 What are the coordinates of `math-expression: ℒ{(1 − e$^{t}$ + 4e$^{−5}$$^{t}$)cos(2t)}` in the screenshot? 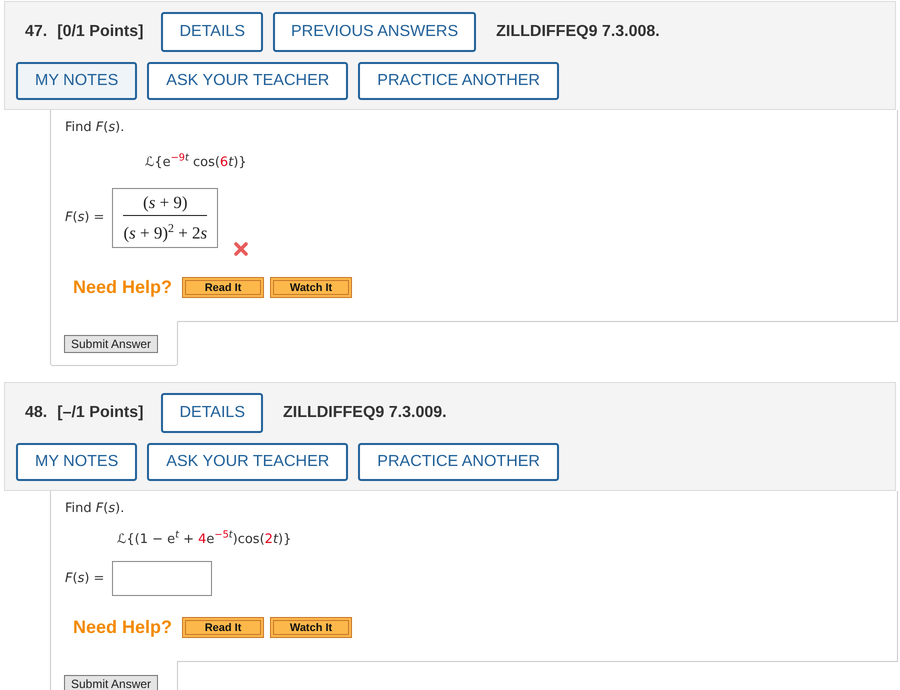 It's located at (204, 540).